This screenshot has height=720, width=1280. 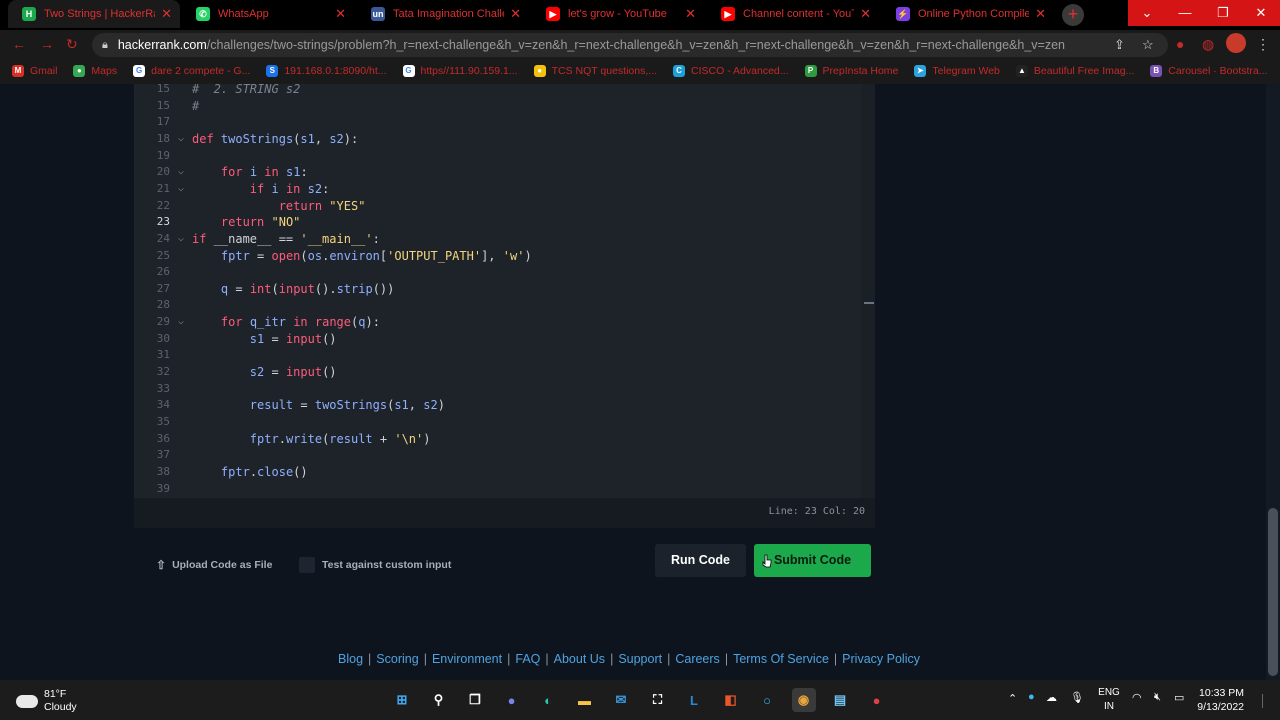 I want to click on footer-link: Blog, so click(x=350, y=659).